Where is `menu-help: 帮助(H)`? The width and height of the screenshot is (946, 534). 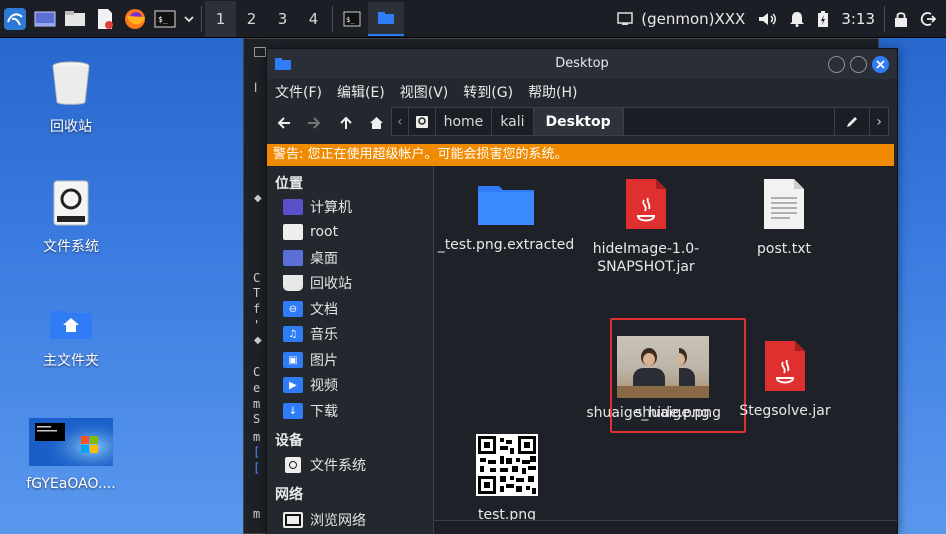
menu-help: 帮助(H) is located at coordinates (552, 92).